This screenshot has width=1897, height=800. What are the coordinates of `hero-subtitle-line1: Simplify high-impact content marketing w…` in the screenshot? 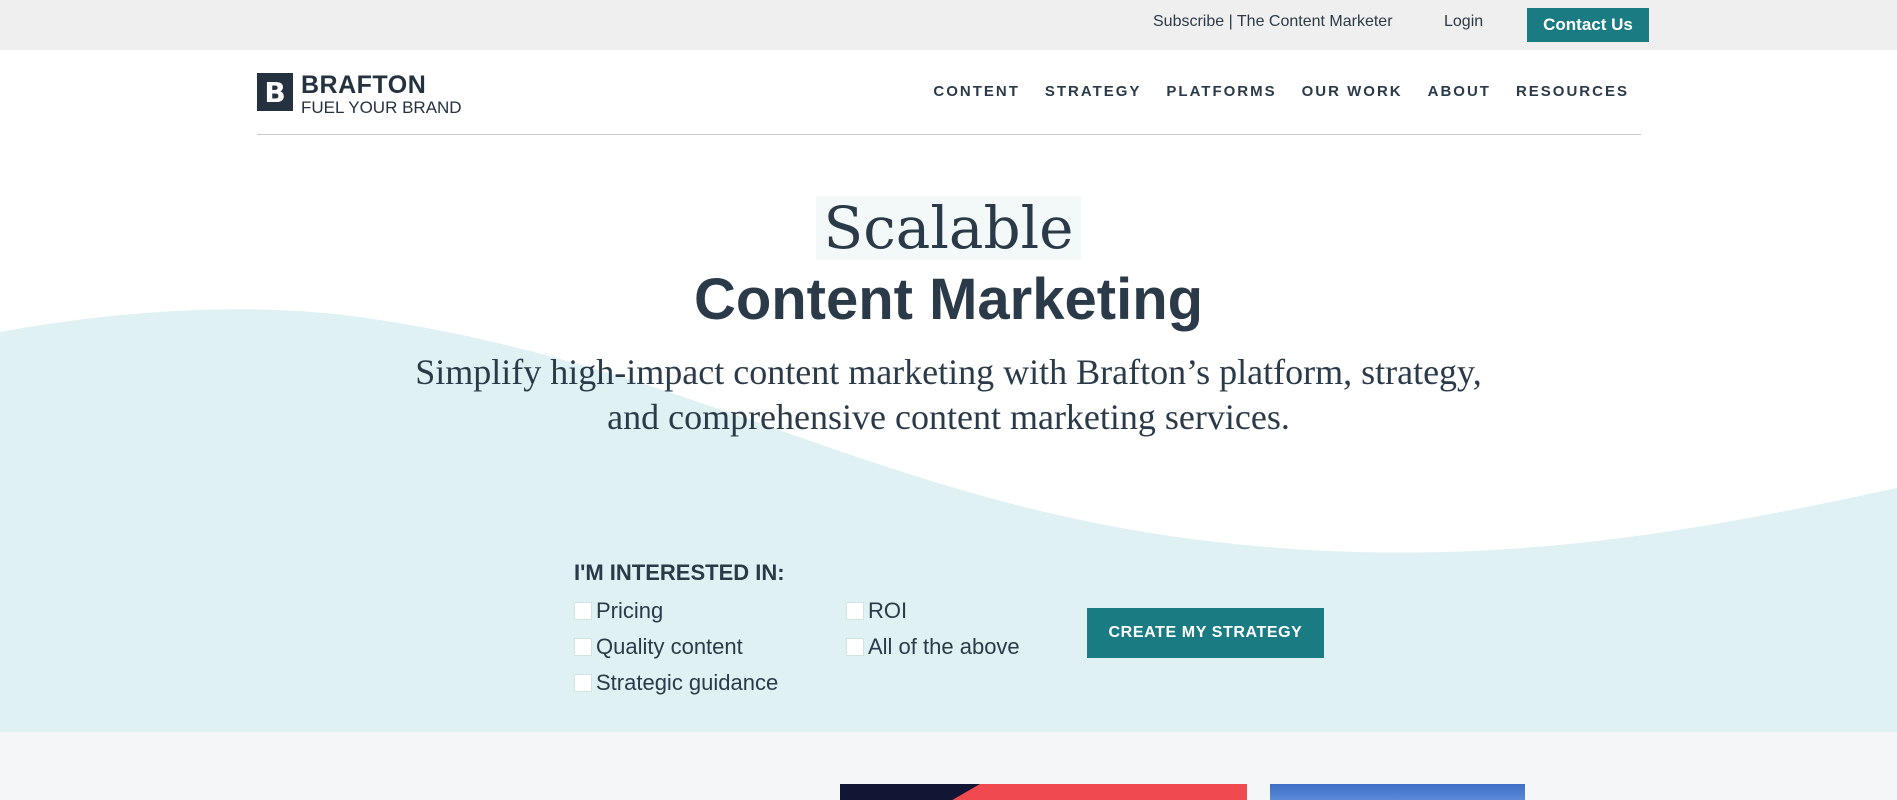 It's located at (948, 372).